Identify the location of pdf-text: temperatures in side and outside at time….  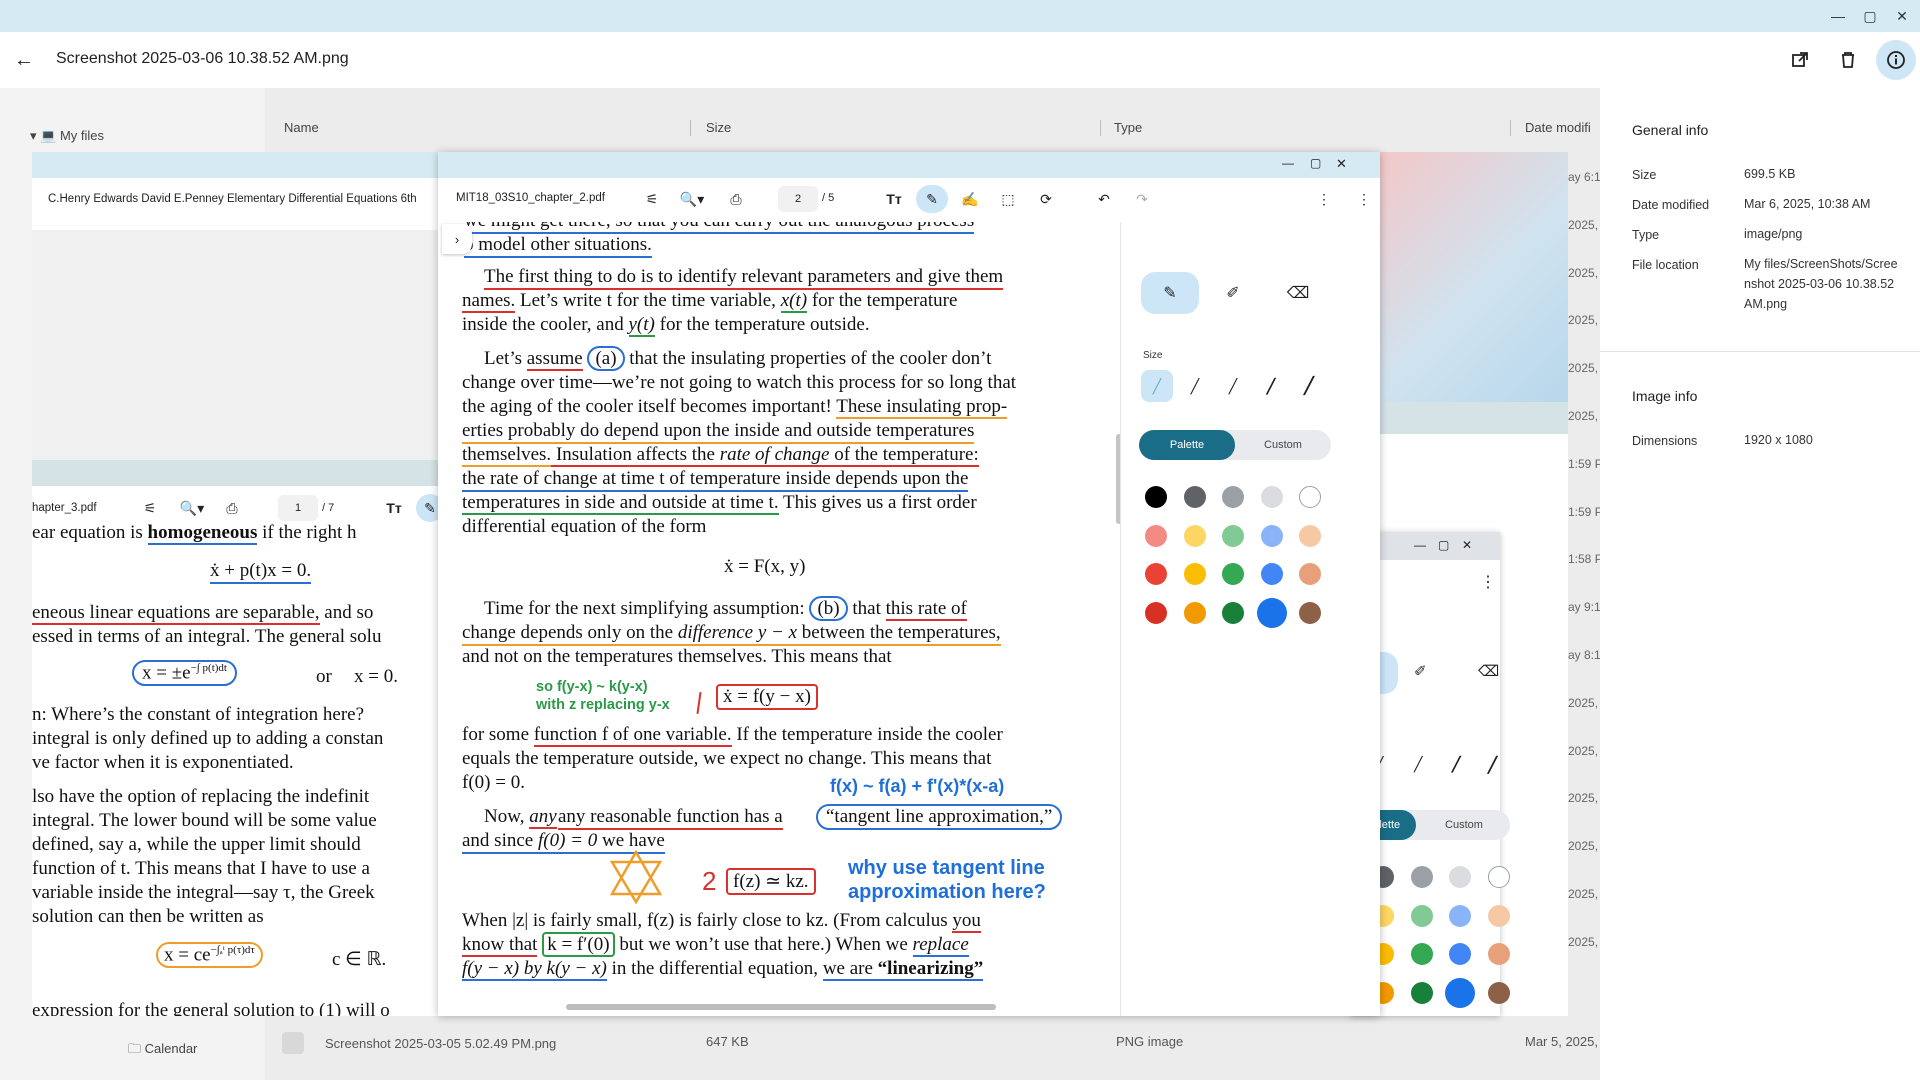
(620, 503).